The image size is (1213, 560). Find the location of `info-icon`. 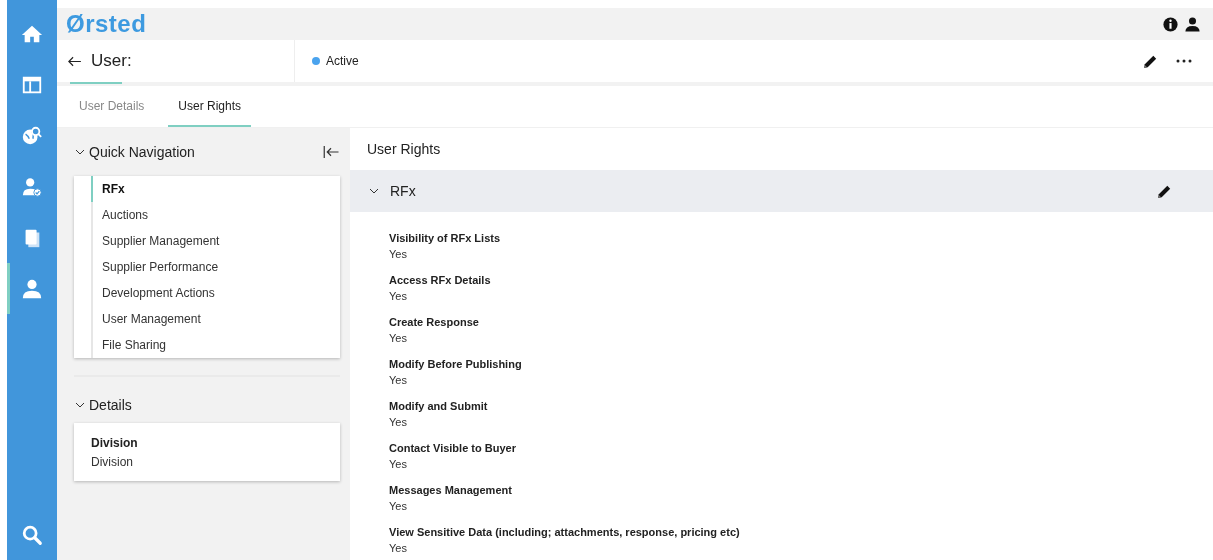

info-icon is located at coordinates (1170, 24).